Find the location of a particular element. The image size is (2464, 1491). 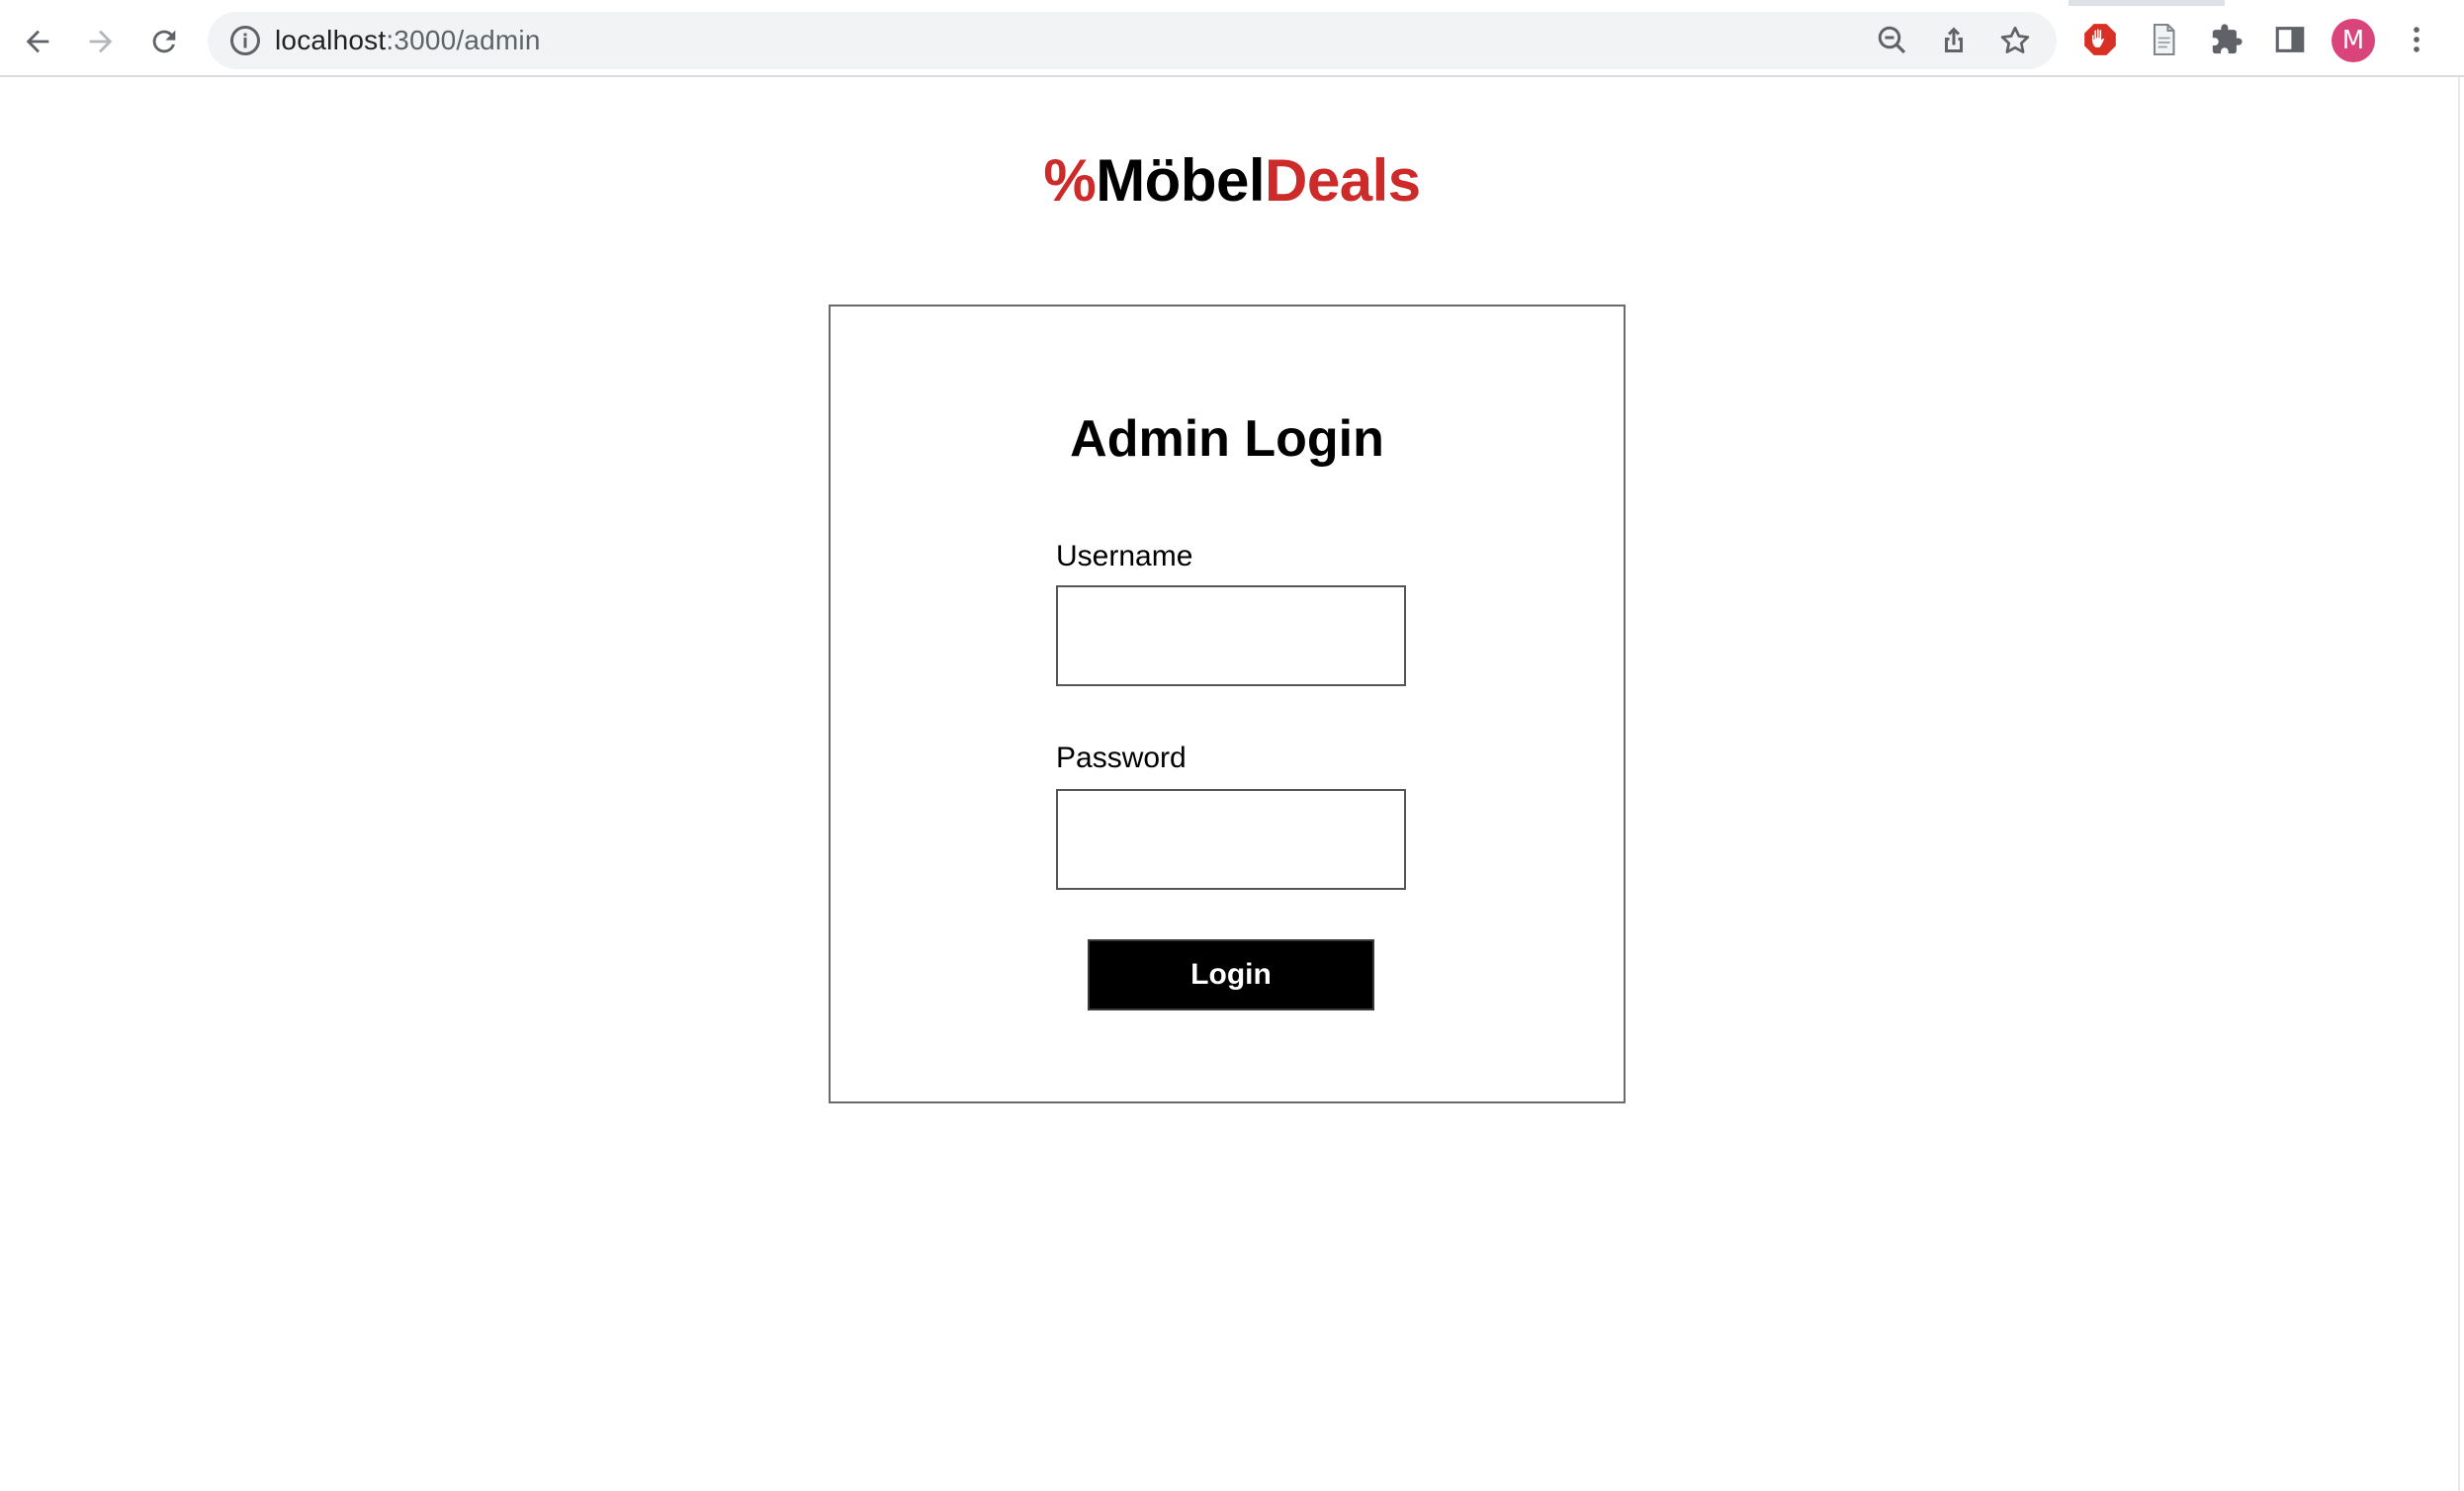

side-panel-button is located at coordinates (2290, 39).